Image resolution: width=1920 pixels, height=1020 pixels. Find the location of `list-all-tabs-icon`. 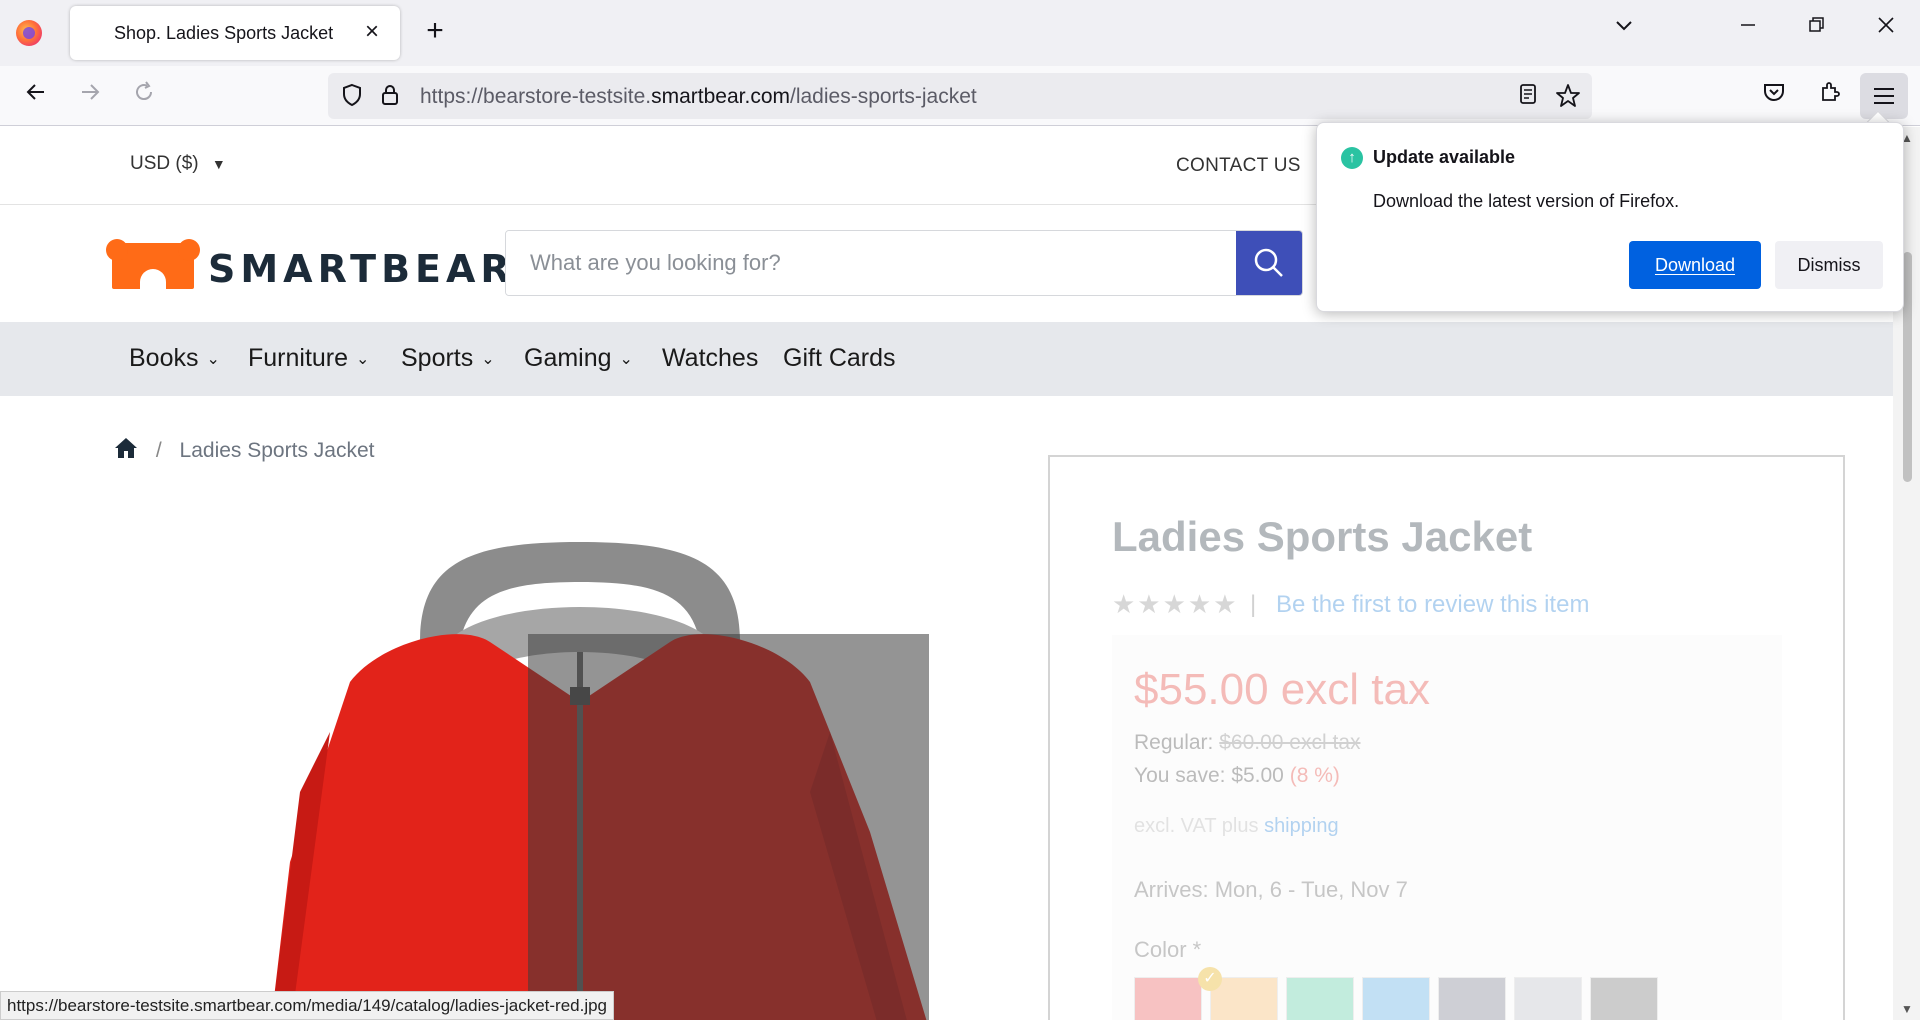

list-all-tabs-icon is located at coordinates (1624, 28).